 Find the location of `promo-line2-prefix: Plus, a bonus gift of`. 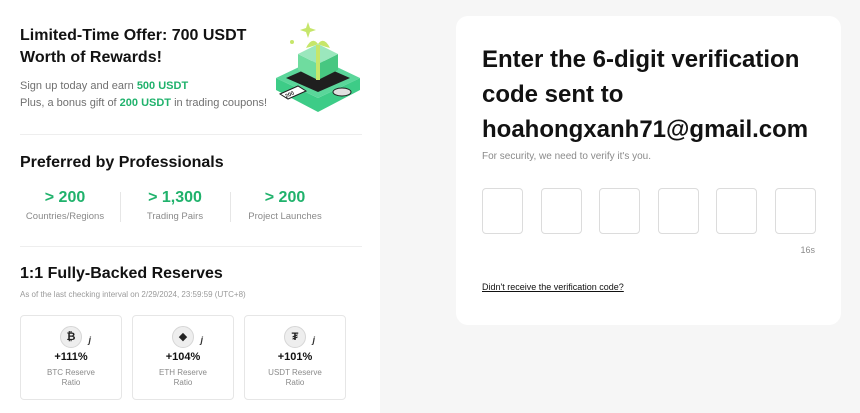

promo-line2-prefix: Plus, a bonus gift of is located at coordinates (70, 103).